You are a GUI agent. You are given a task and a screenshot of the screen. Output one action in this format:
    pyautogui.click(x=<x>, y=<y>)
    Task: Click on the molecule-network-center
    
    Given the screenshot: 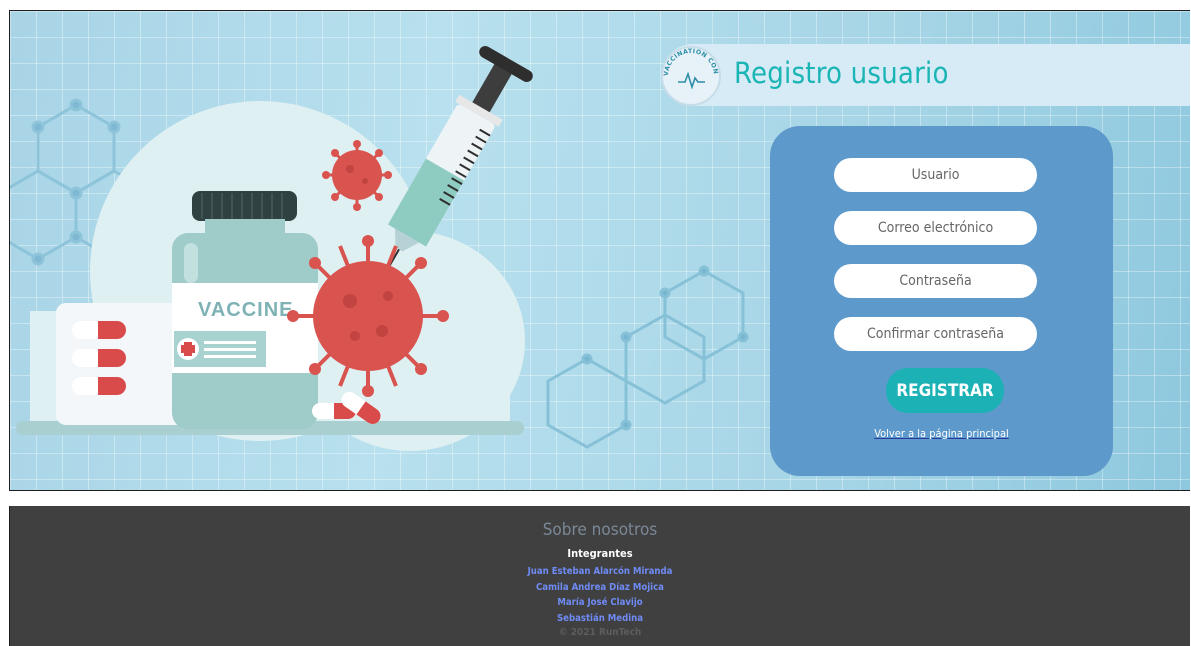 What is the action you would take?
    pyautogui.click(x=647, y=357)
    